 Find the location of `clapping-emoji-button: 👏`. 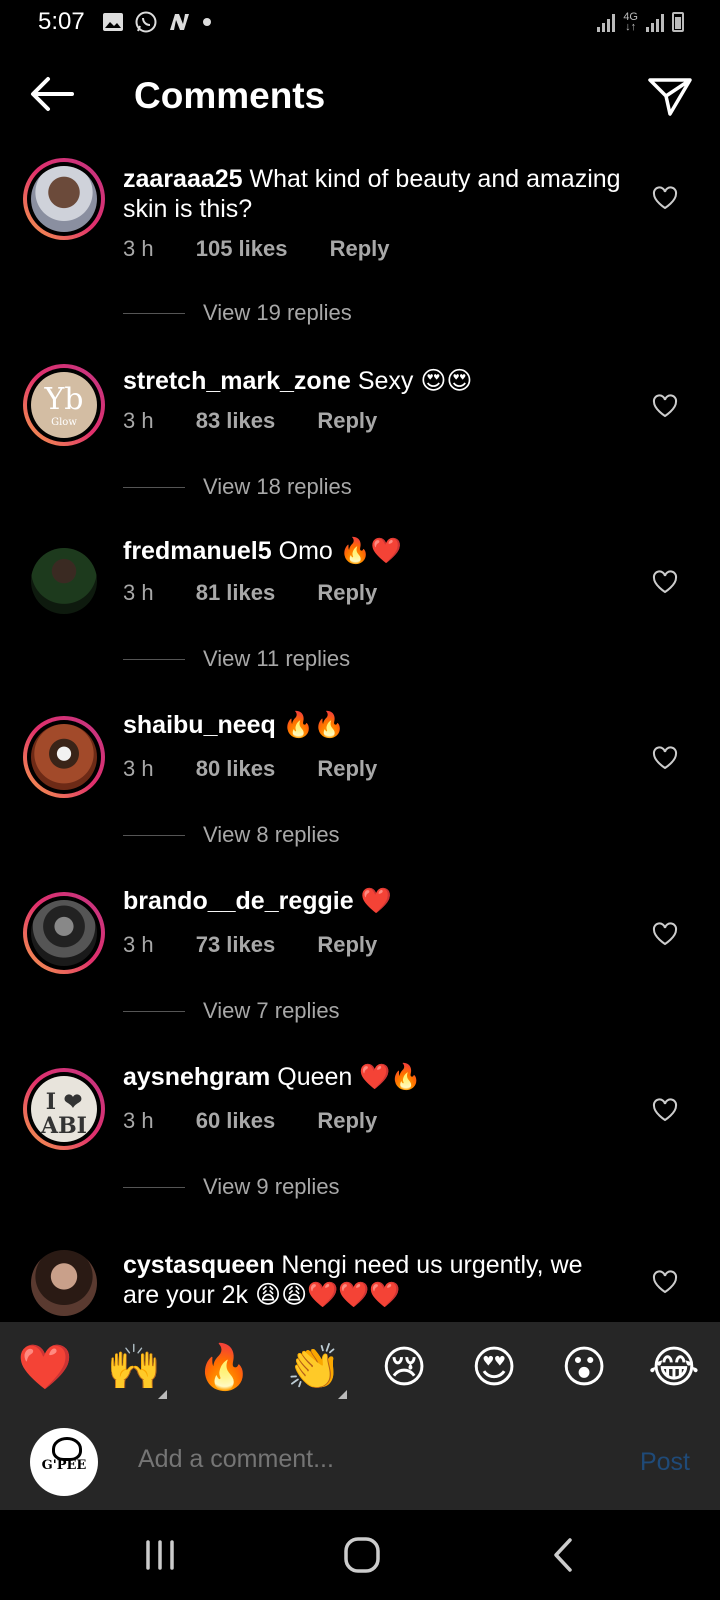

clapping-emoji-button: 👏 is located at coordinates (314, 1368).